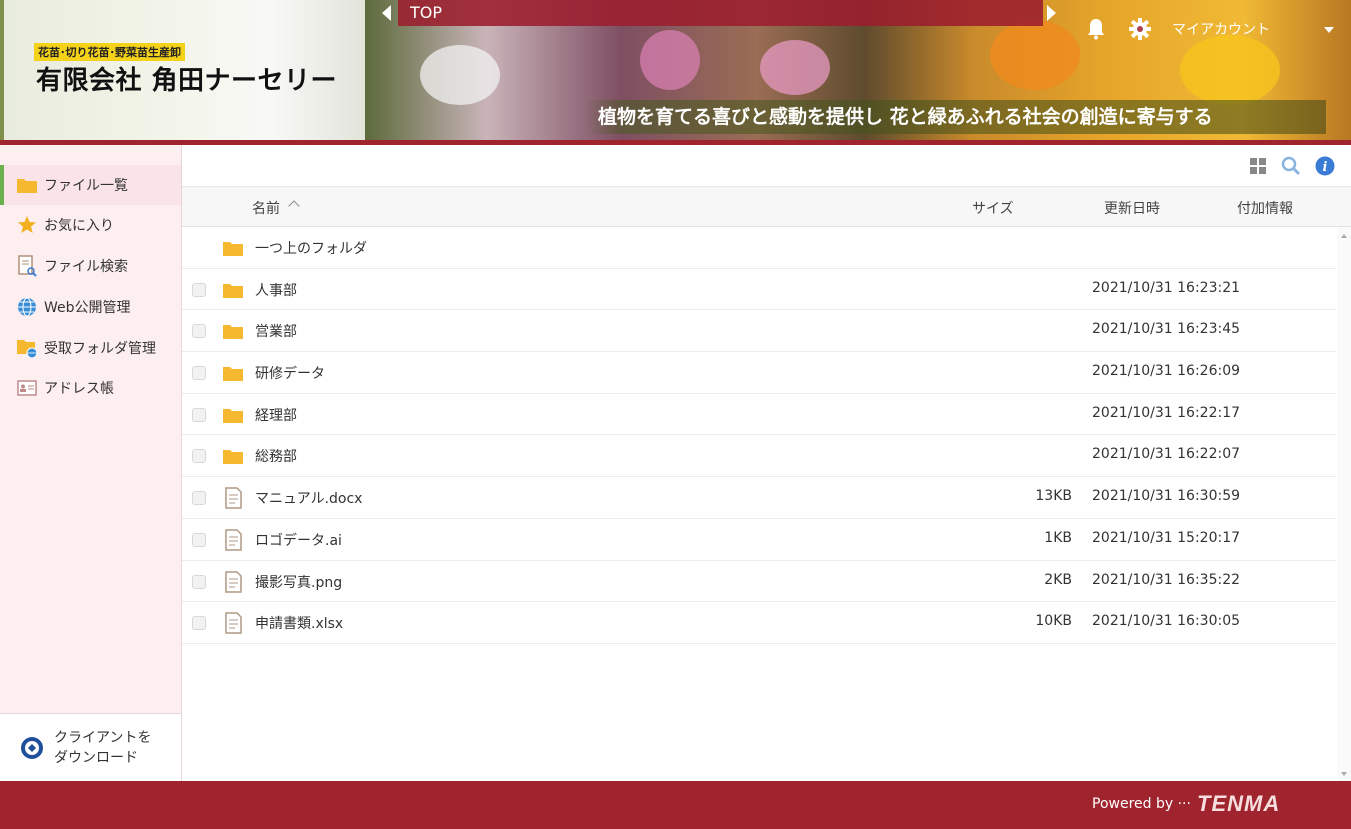 The height and width of the screenshot is (829, 1351). I want to click on table-row: 研修データ 2021/10/31 16:26:09, so click(759, 373).